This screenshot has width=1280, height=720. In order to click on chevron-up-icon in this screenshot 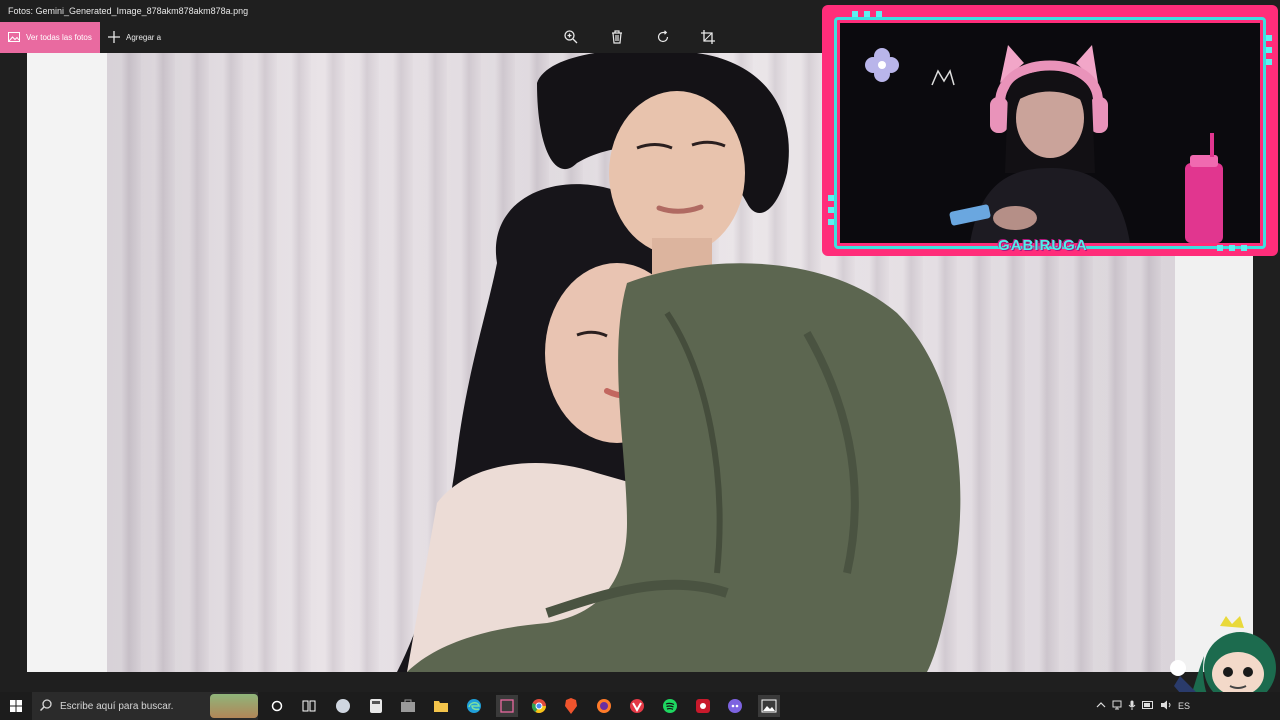, I will do `click(1101, 706)`.